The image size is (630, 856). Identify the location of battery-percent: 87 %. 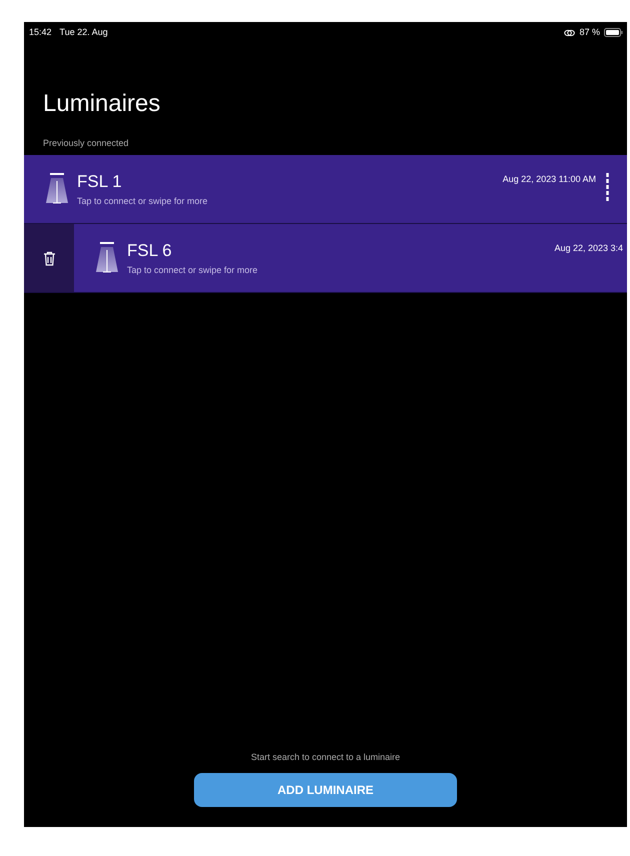
(589, 32).